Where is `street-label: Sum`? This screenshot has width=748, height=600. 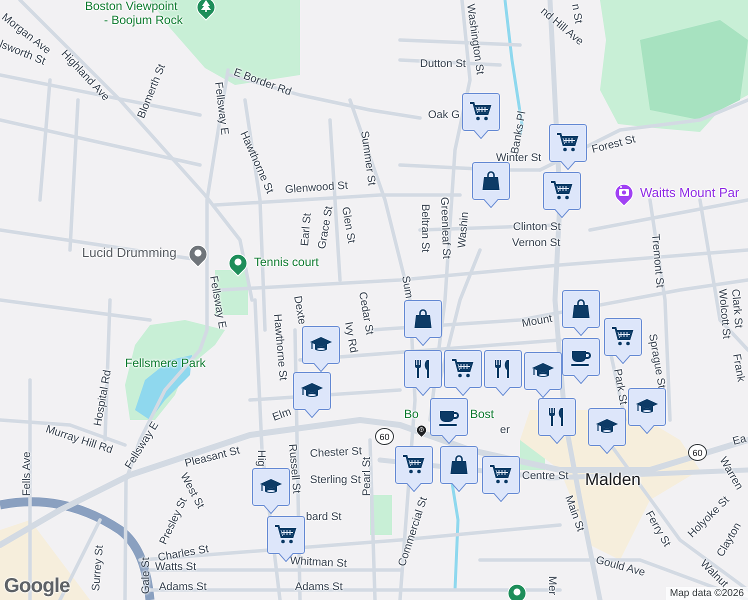 street-label: Sum is located at coordinates (407, 287).